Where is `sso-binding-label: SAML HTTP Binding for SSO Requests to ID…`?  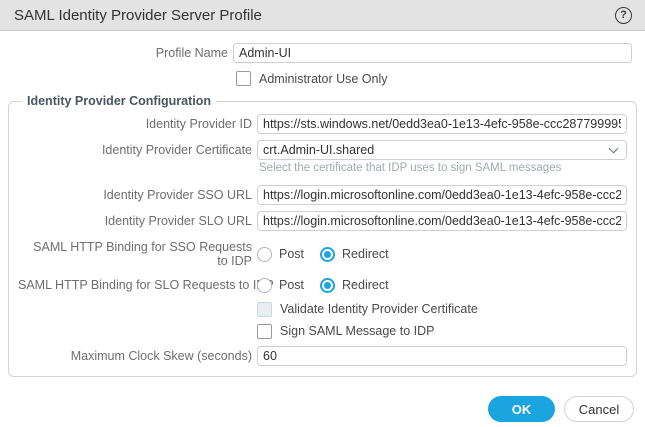
sso-binding-label: SAML HTTP Binding for SSO Requests to ID… is located at coordinates (142, 254).